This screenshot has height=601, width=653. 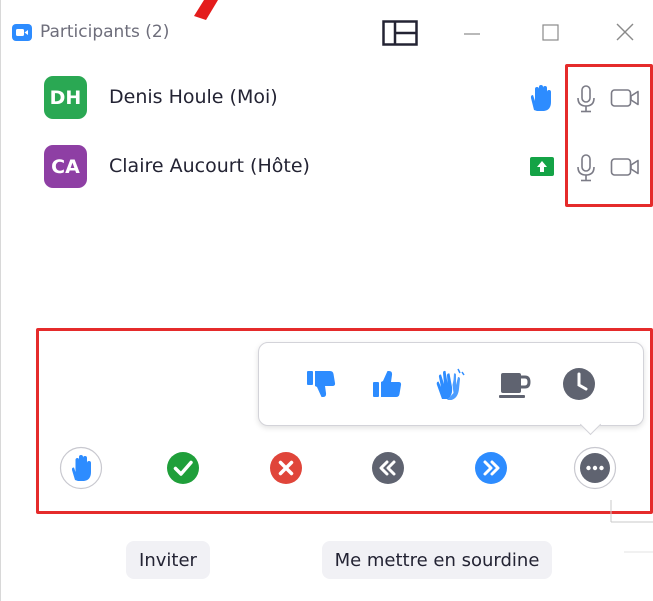 I want to click on avatar: DH, so click(x=65, y=97).